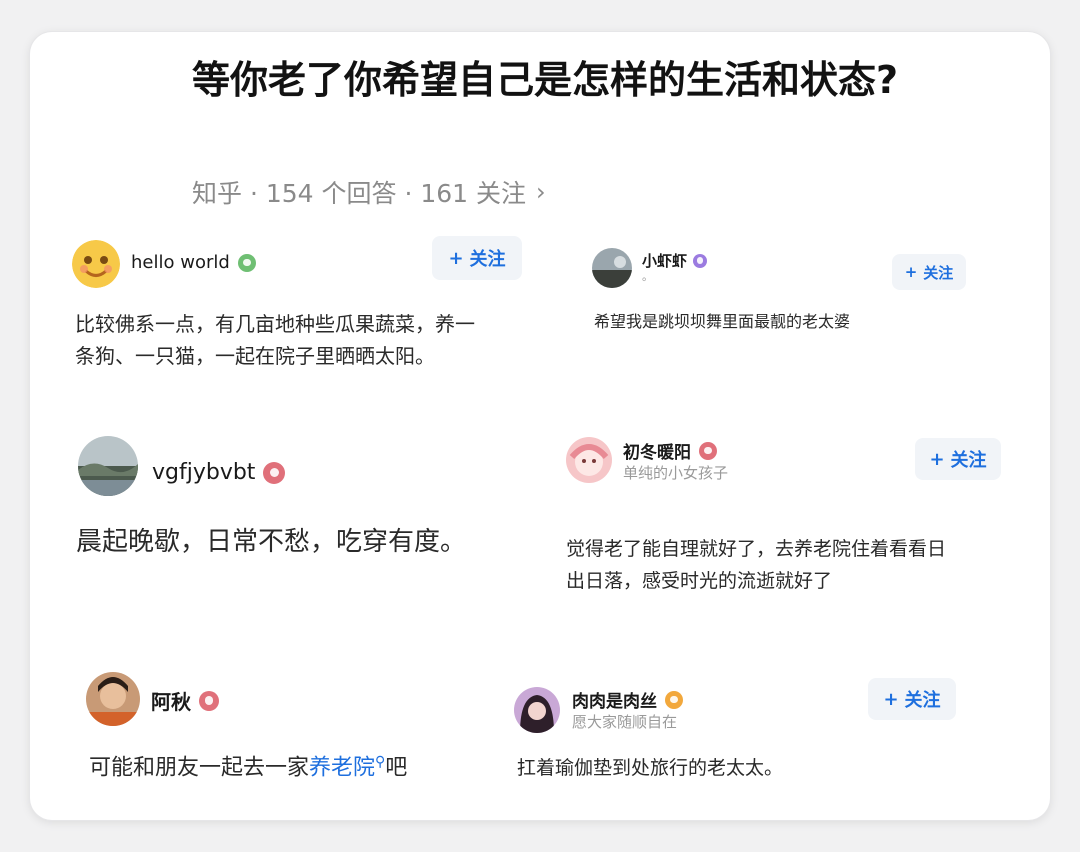 The height and width of the screenshot is (852, 1080). I want to click on author-bio: 愿大家随顺自在, so click(625, 722).